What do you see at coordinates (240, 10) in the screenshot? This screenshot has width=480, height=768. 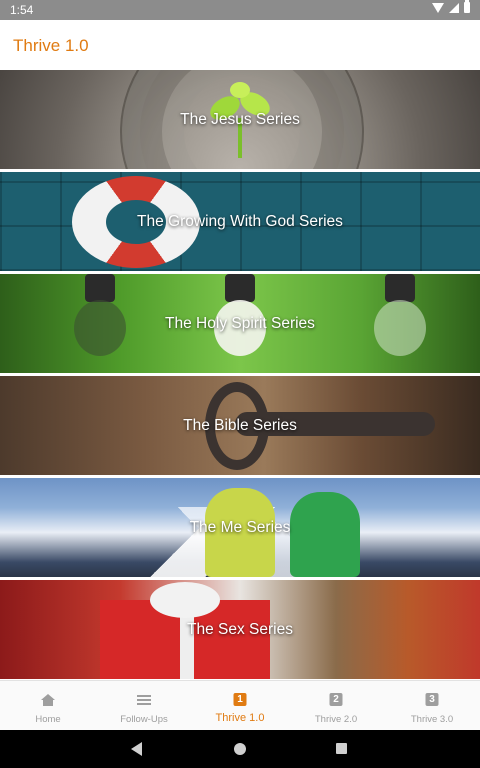 I see `status-bar: 1:54` at bounding box center [240, 10].